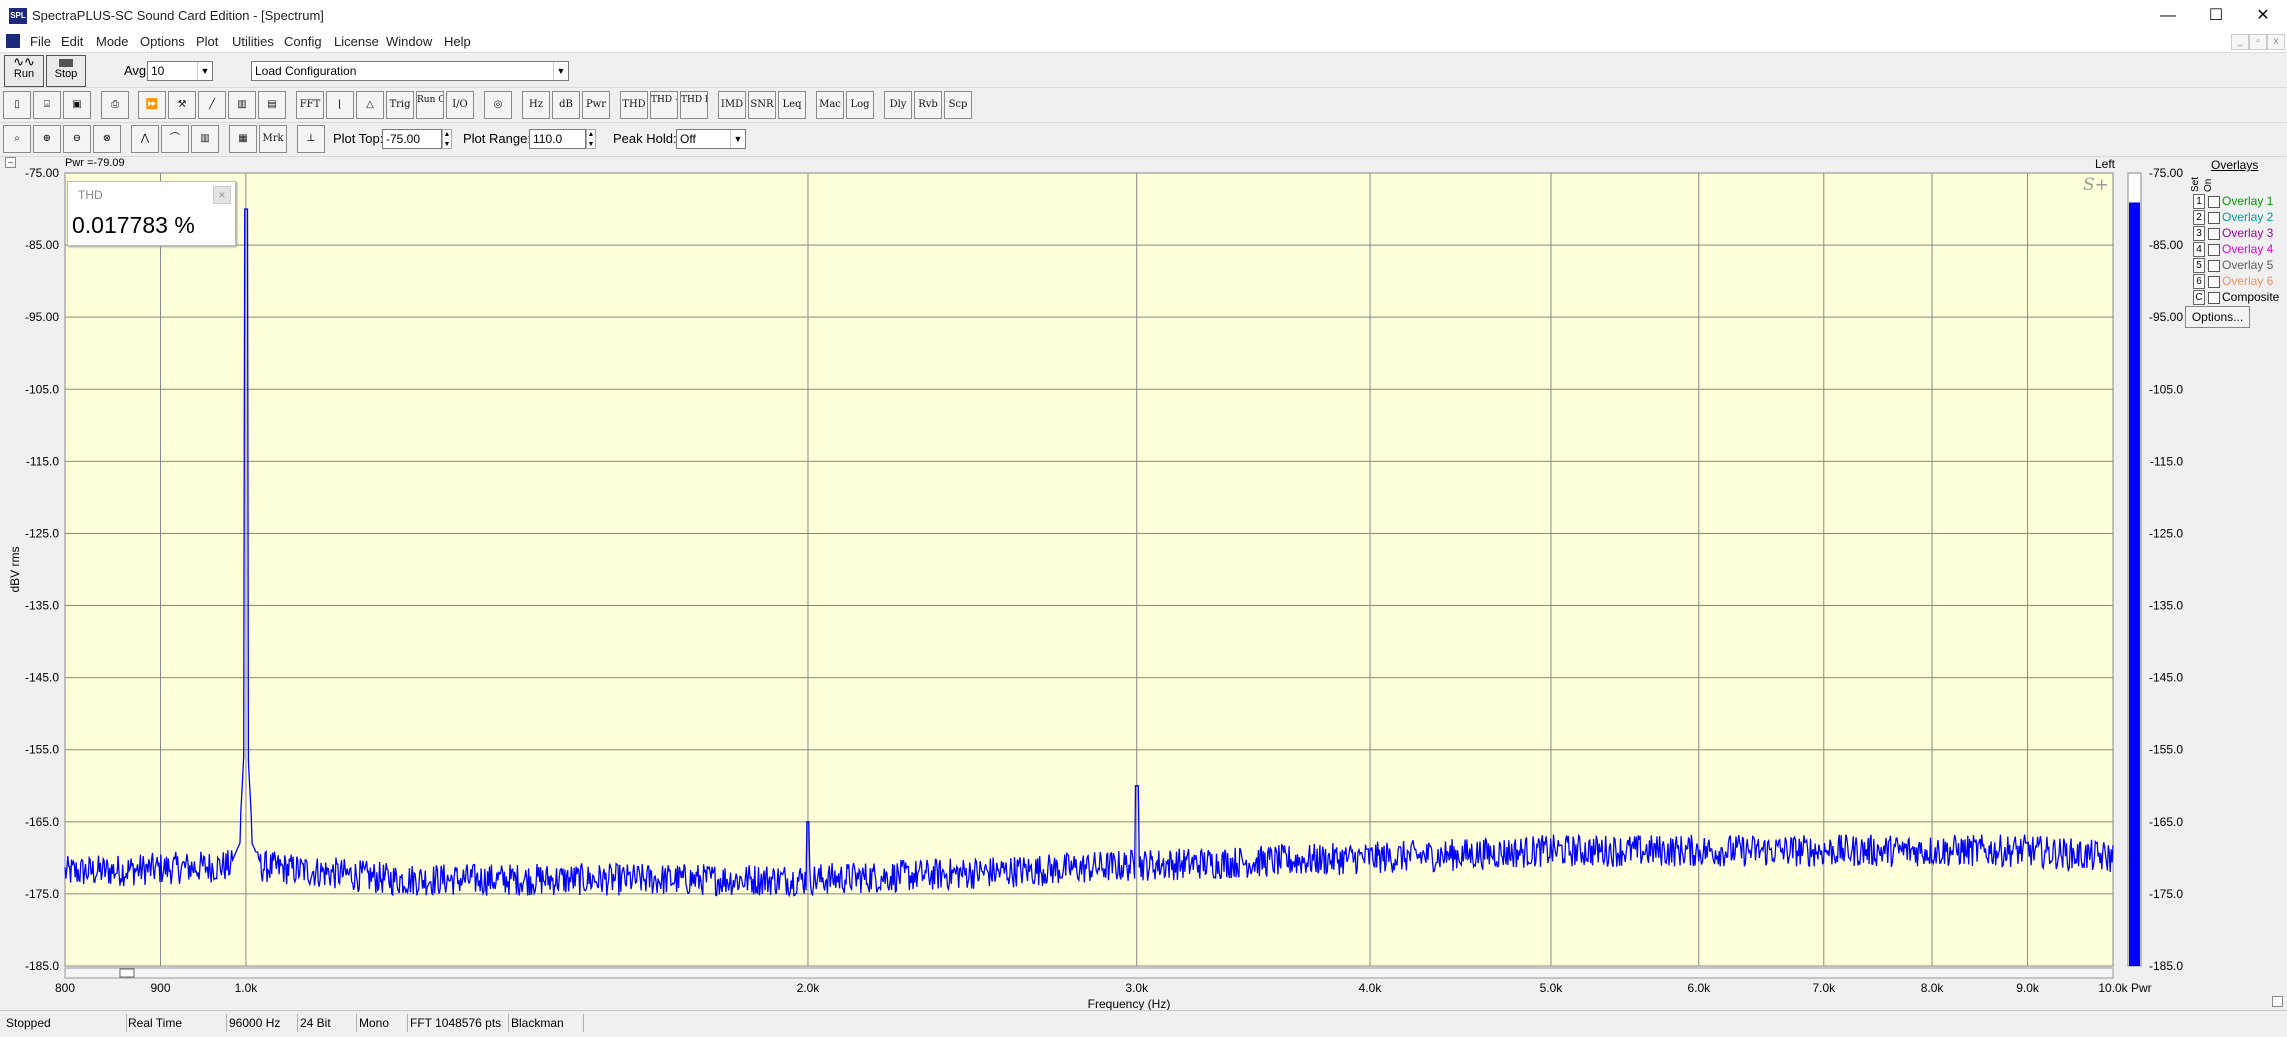 The image size is (2287, 1037). I want to click on stop-button: Stop, so click(66, 71).